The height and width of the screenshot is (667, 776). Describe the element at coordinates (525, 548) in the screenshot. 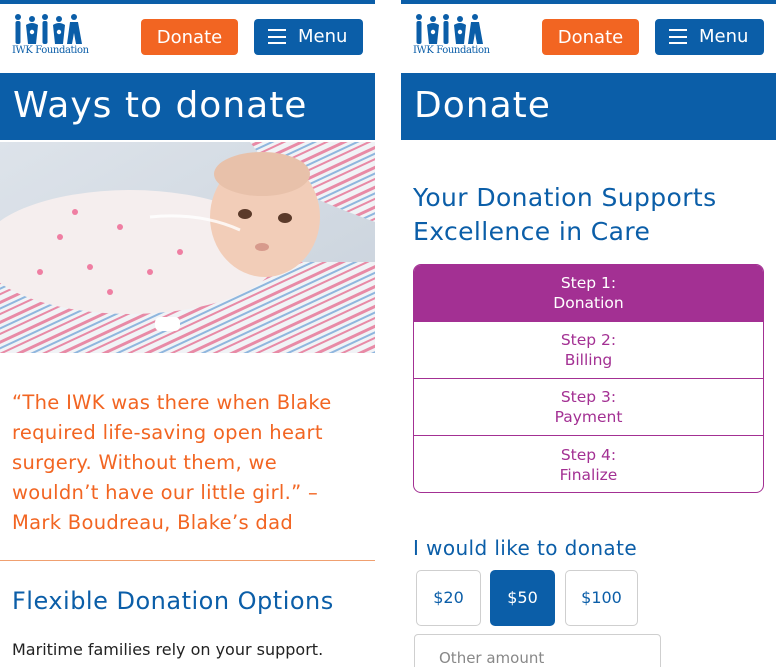

I see `donate-amount-label: I would like to donate` at that location.